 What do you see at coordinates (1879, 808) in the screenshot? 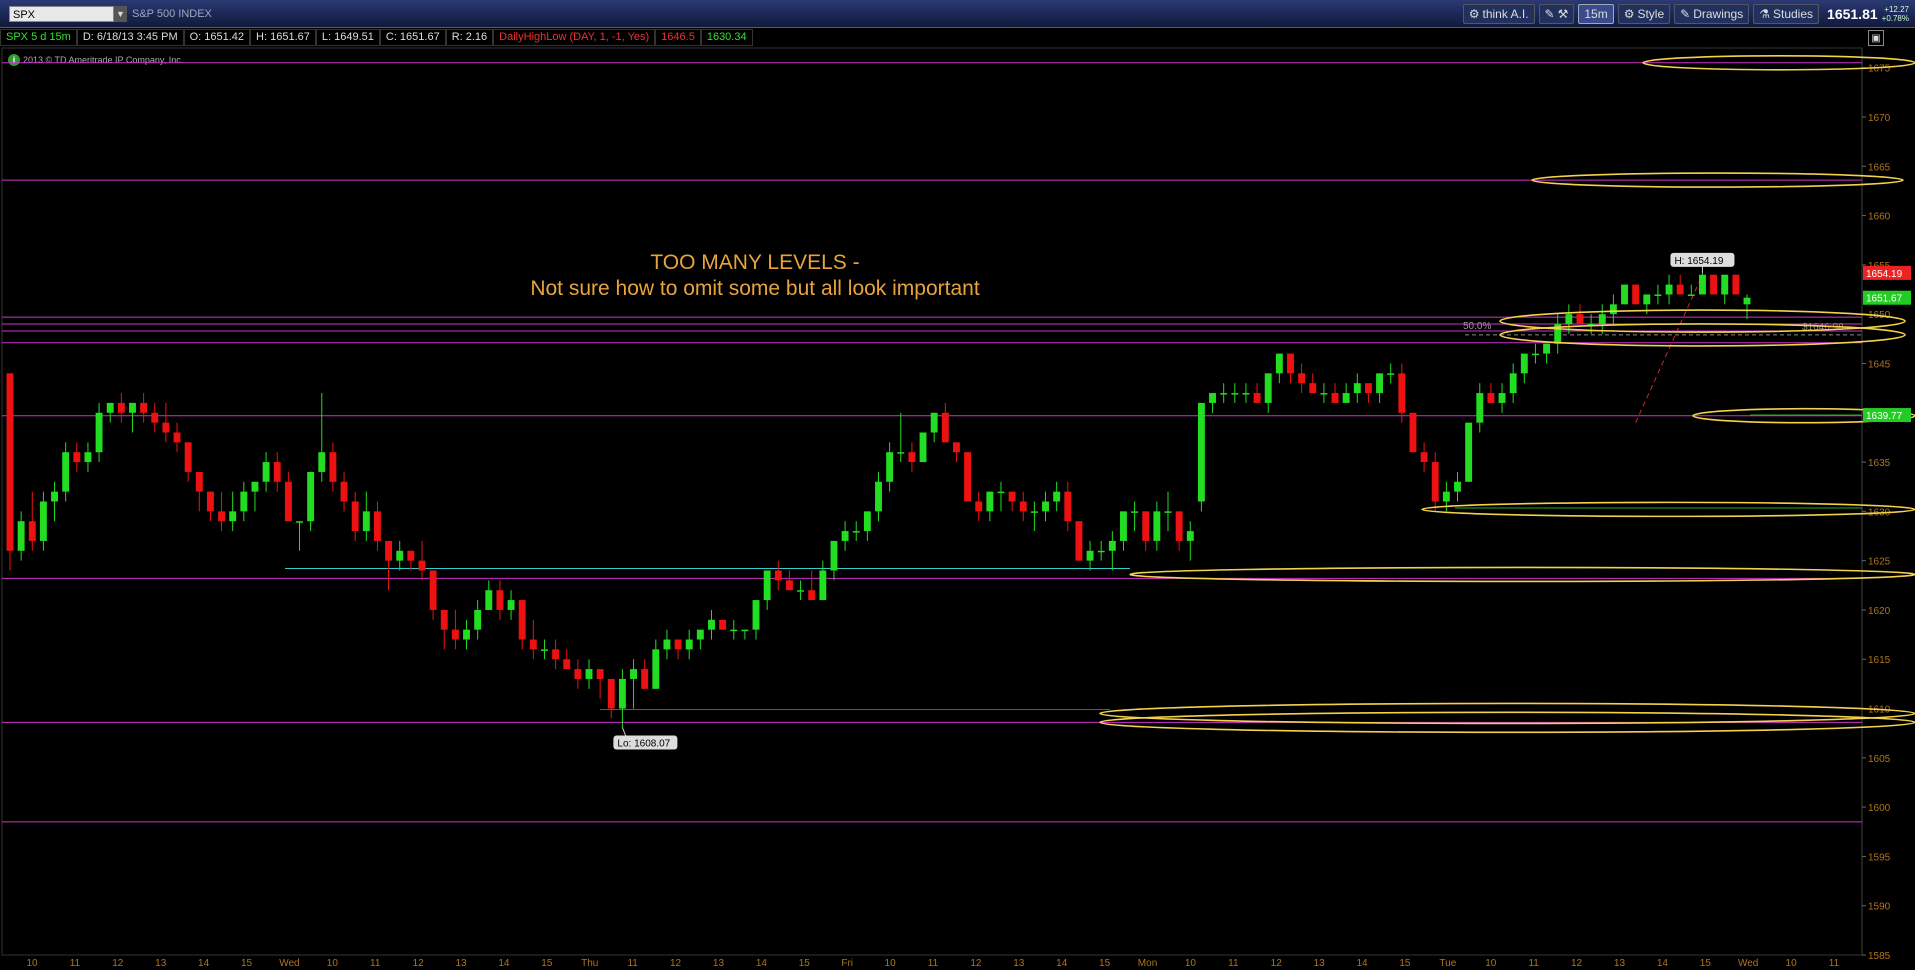
I see `y-tick-label: 1600` at bounding box center [1879, 808].